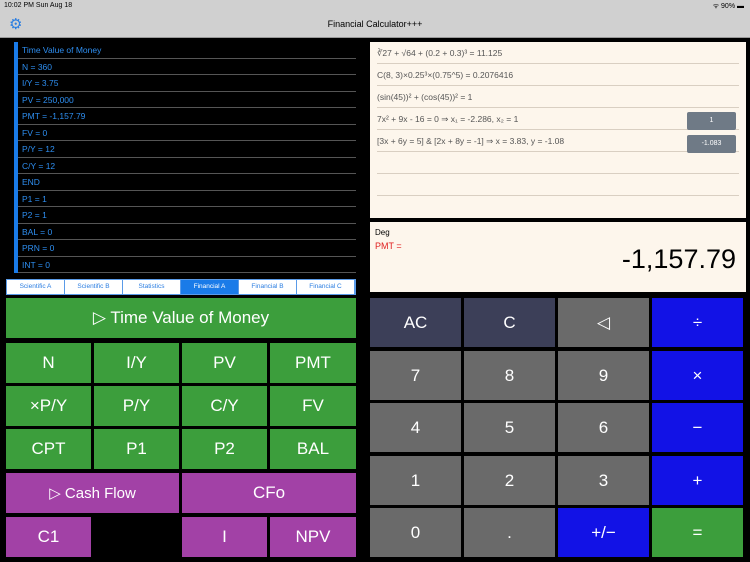 This screenshot has height=562, width=750. Describe the element at coordinates (603, 480) in the screenshot. I see `key-k3: 3` at that location.